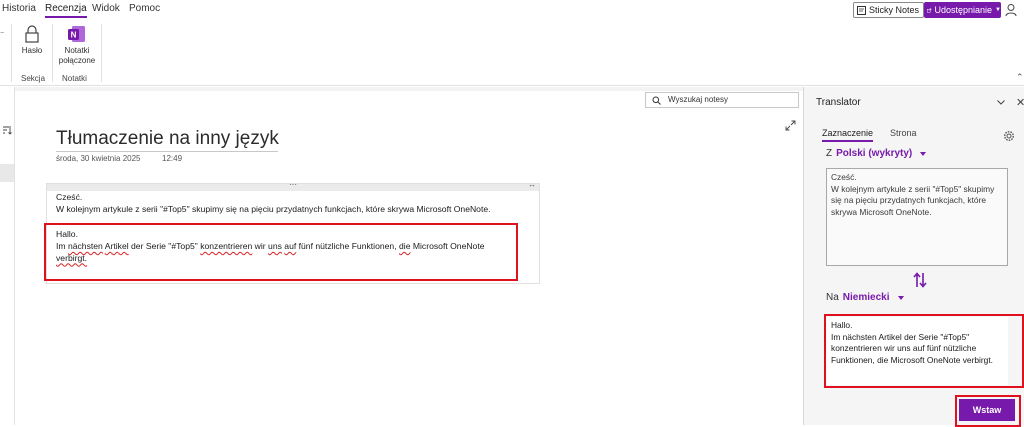  I want to click on sticky-notes-icon, so click(861, 10).